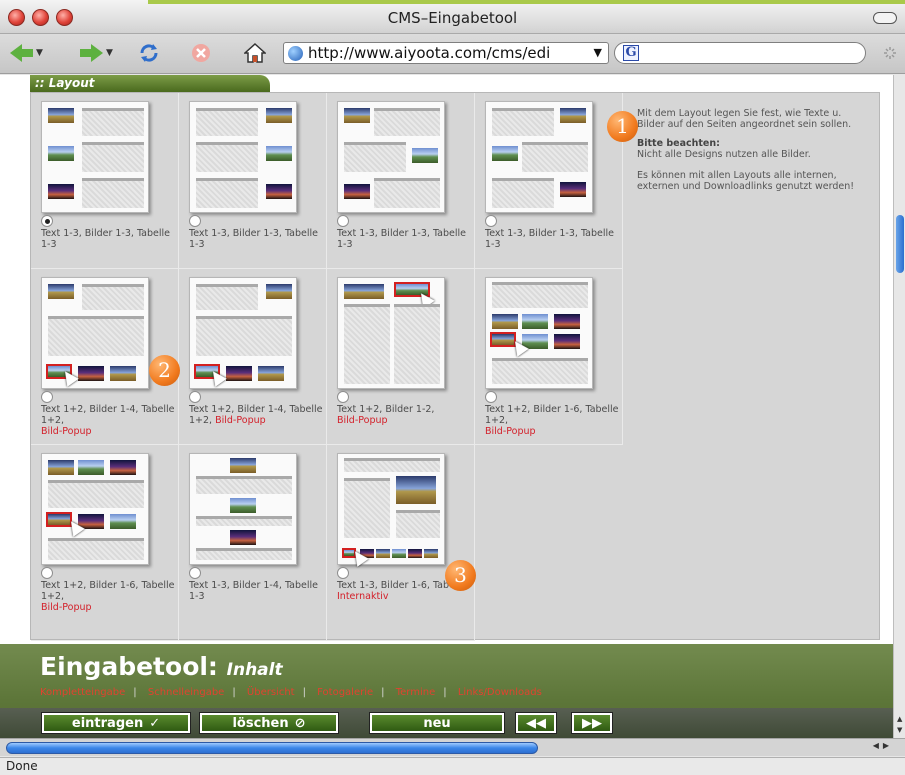  I want to click on delete-button: löschen ⊘, so click(269, 723).